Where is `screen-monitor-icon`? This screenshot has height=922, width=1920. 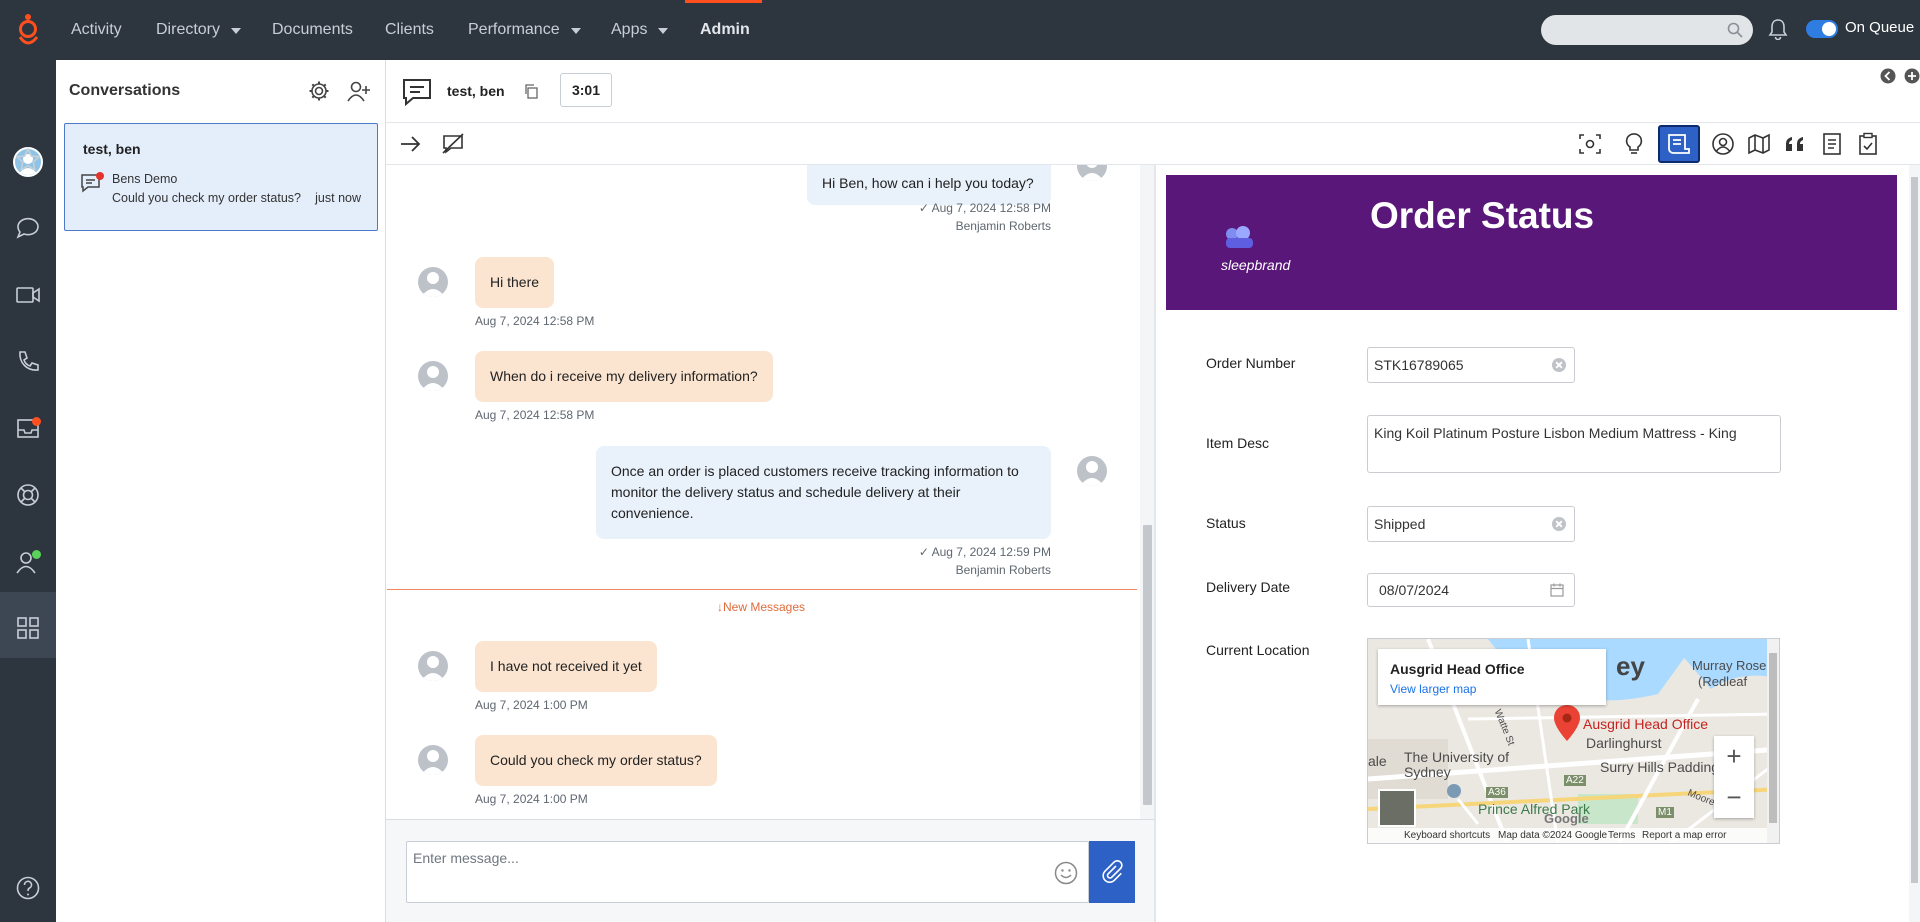
screen-monitor-icon is located at coordinates (1590, 144).